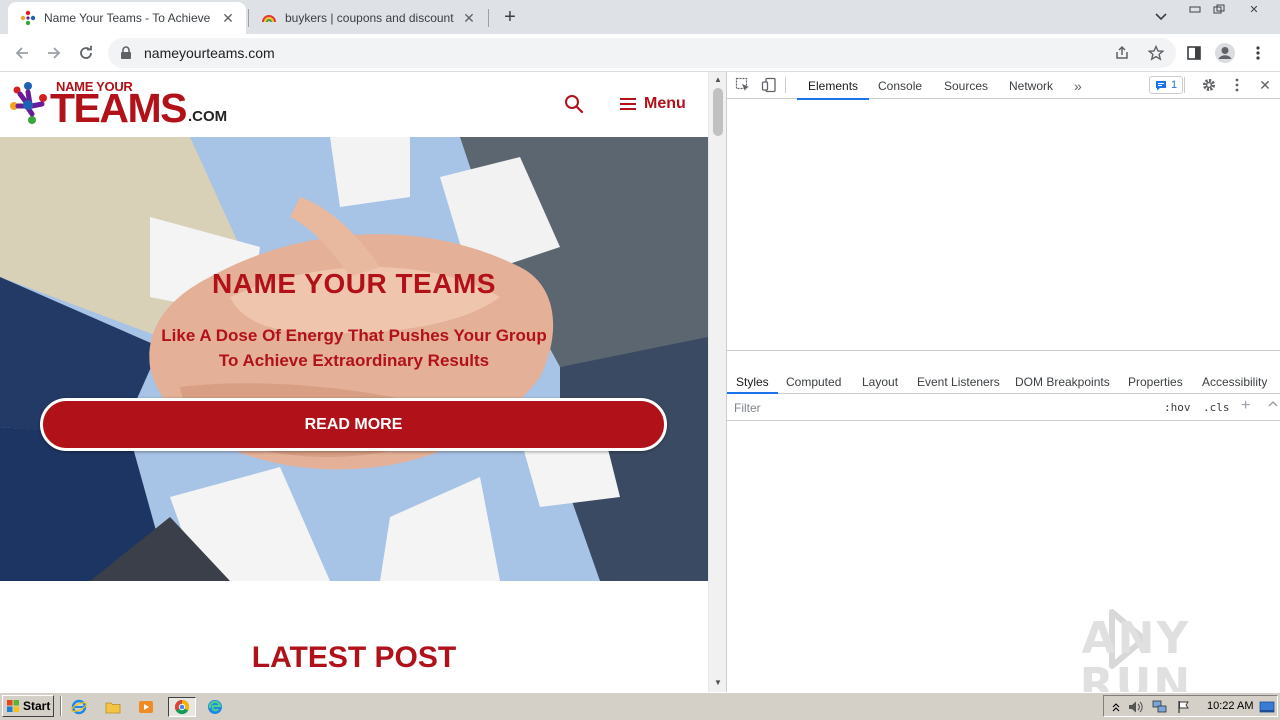 This screenshot has height=720, width=1280. What do you see at coordinates (1003, 86) in the screenshot?
I see `devtools-toolbar: Elements Console Sources Network » 1 ✕` at bounding box center [1003, 86].